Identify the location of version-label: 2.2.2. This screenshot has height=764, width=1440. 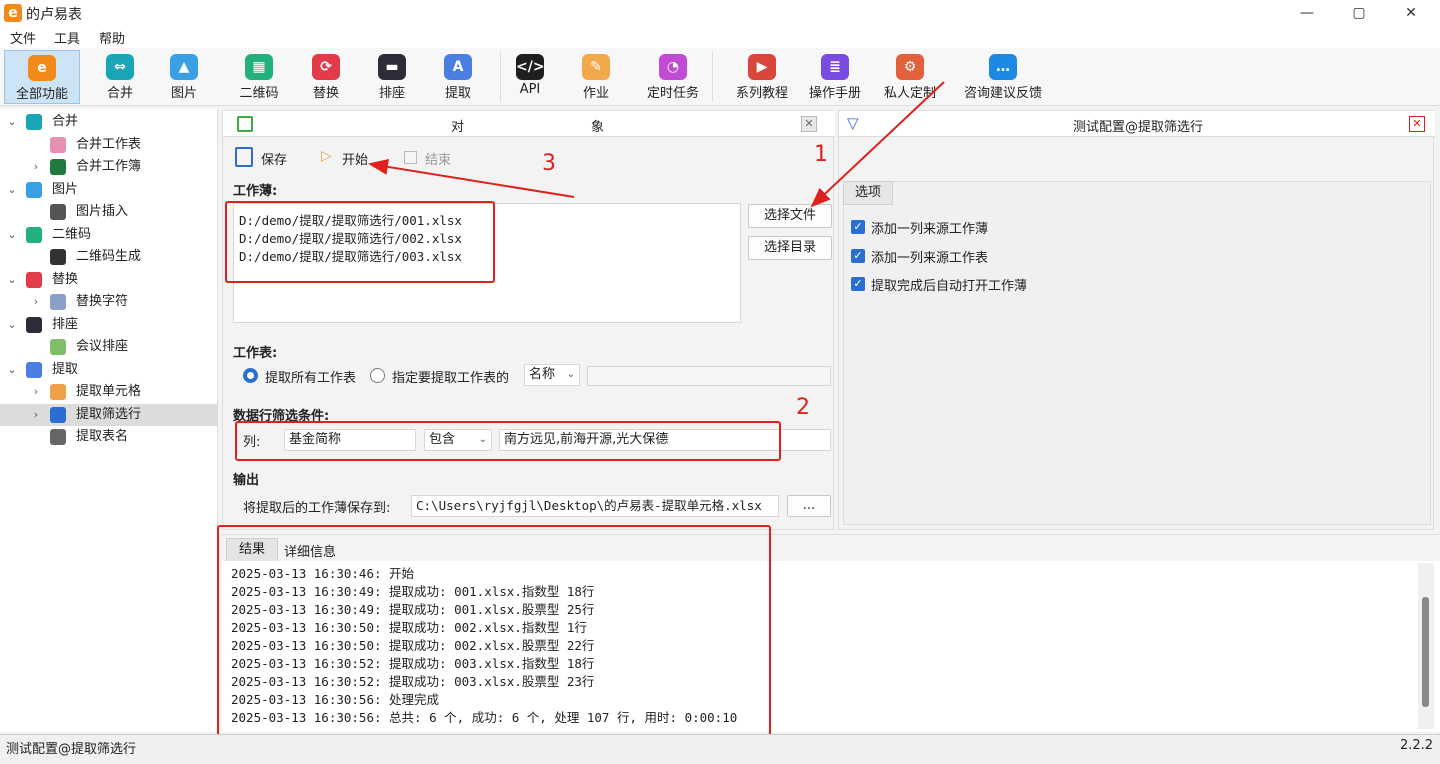
(1417, 745).